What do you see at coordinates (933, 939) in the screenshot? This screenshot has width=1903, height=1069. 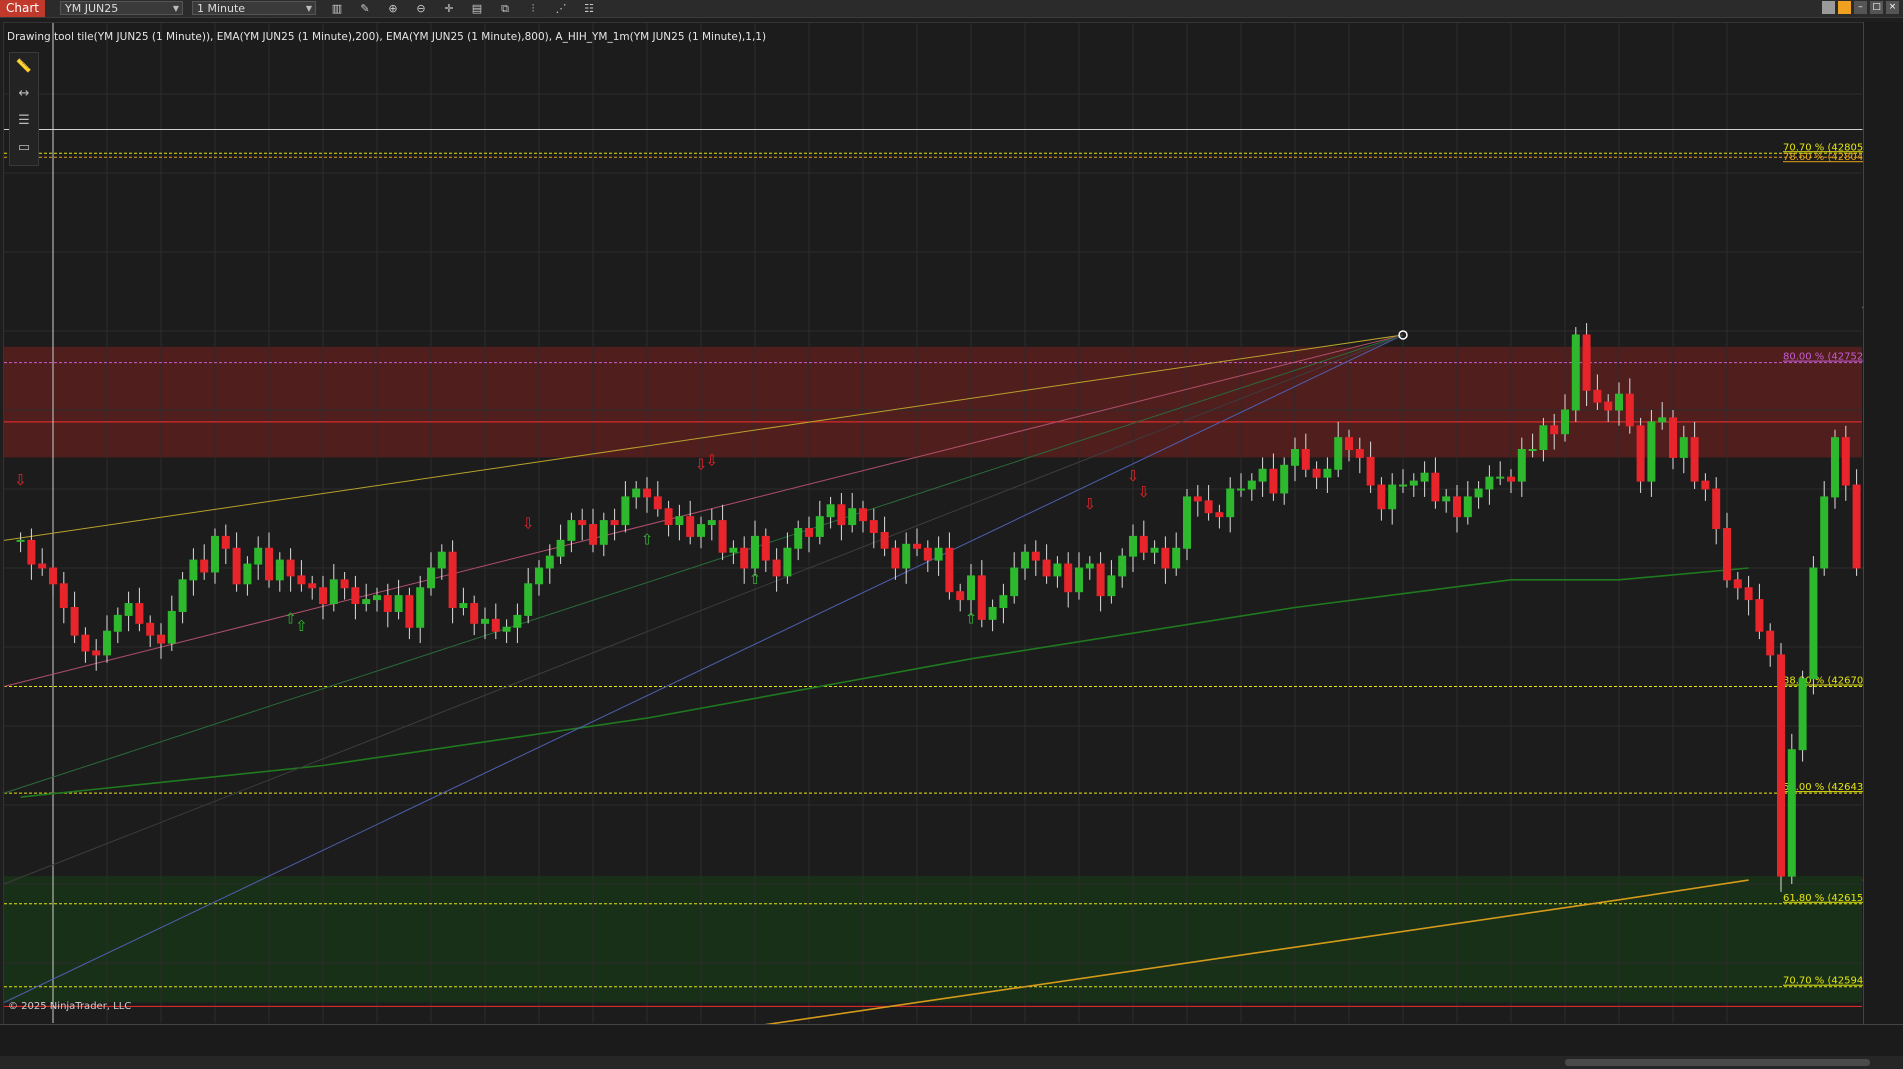 I see `demand-zone` at bounding box center [933, 939].